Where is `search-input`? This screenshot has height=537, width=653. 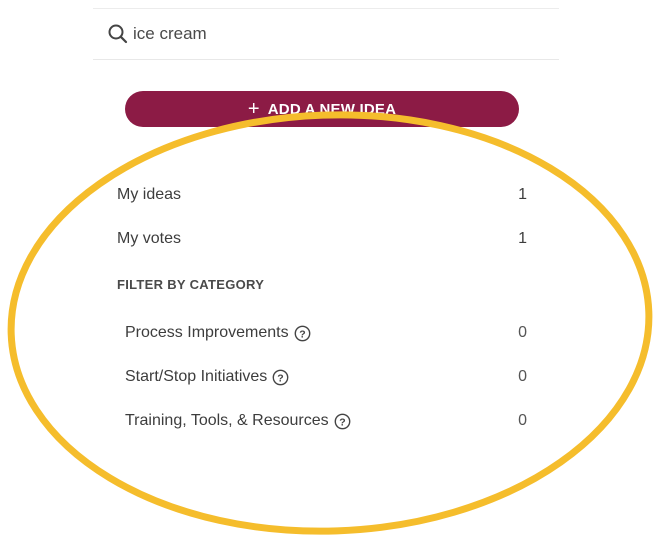
search-input is located at coordinates (323, 34).